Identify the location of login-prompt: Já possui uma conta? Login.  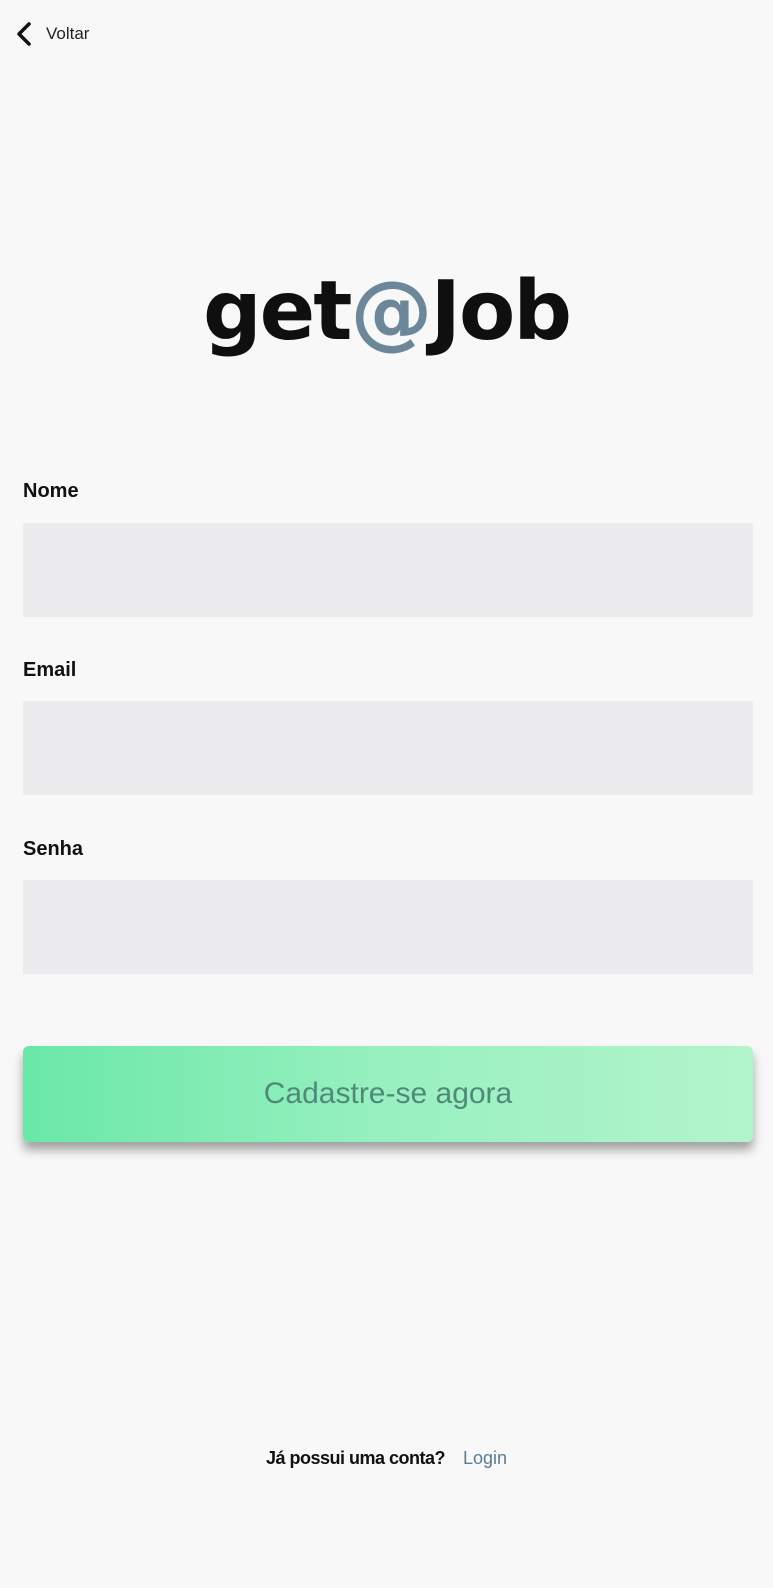
(386, 1458).